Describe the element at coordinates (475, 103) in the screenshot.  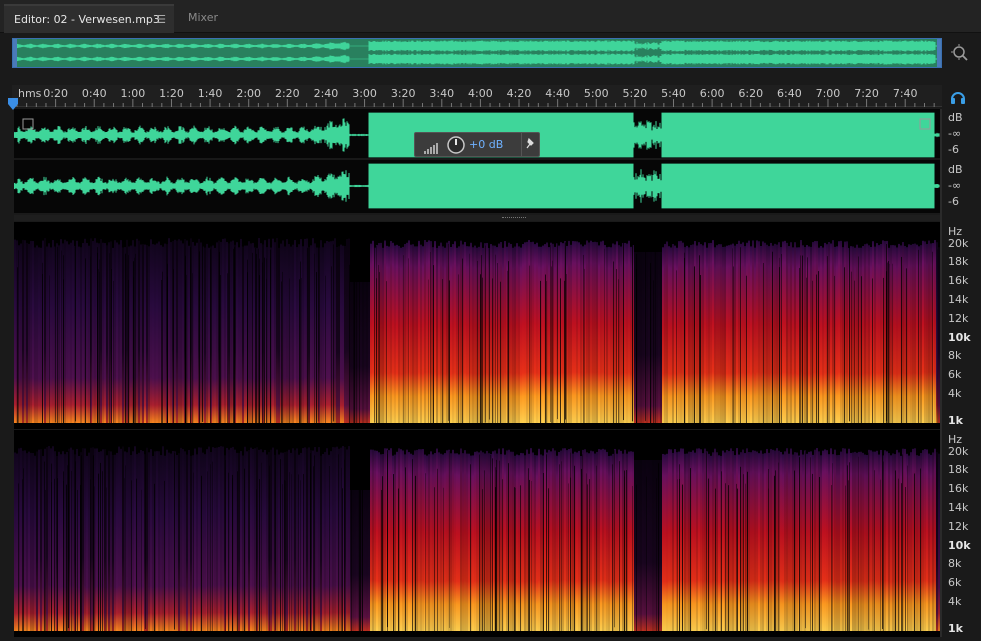
I see `ruler-tick-marks` at that location.